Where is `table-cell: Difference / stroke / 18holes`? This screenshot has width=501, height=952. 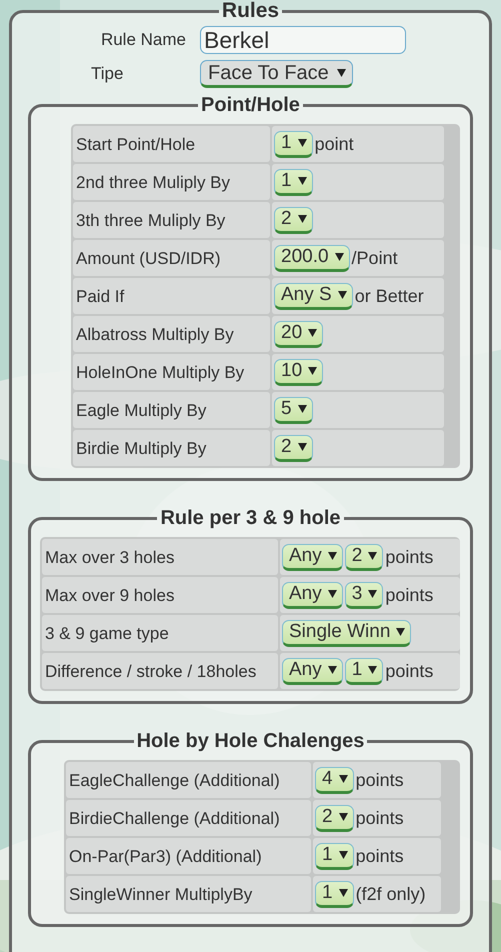 table-cell: Difference / stroke / 18holes is located at coordinates (160, 671).